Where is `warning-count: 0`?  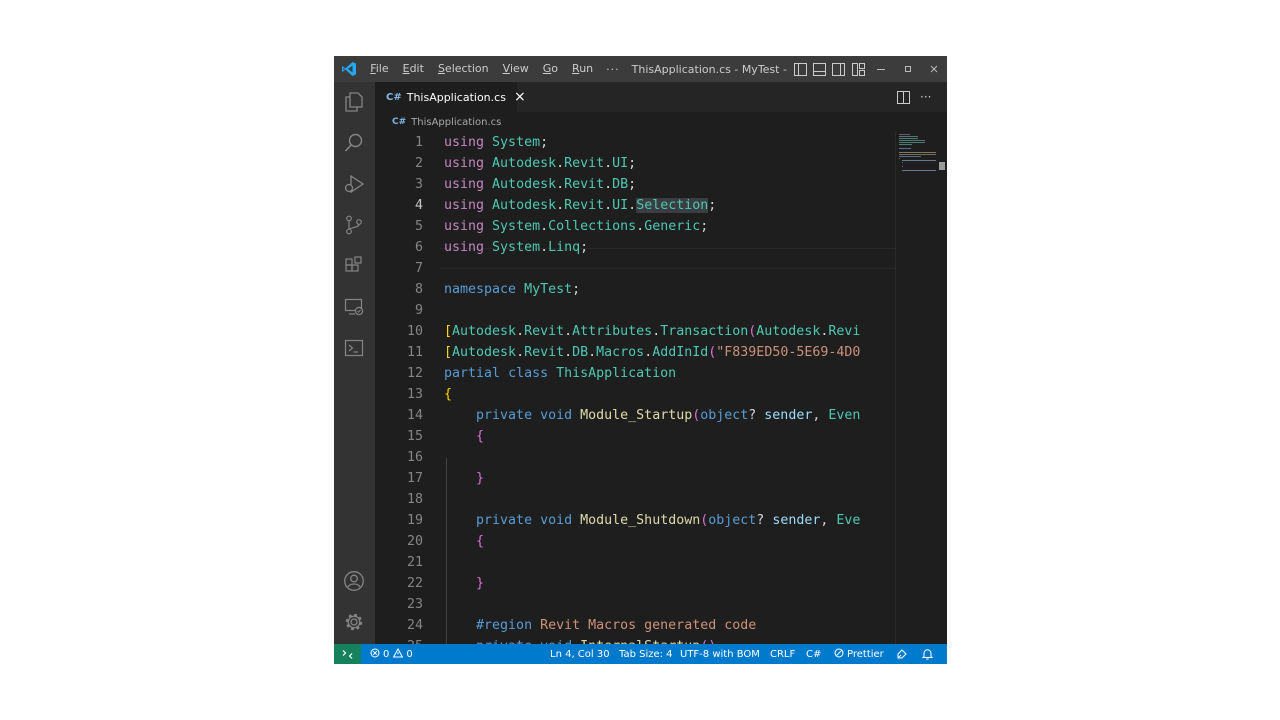
warning-count: 0 is located at coordinates (409, 654).